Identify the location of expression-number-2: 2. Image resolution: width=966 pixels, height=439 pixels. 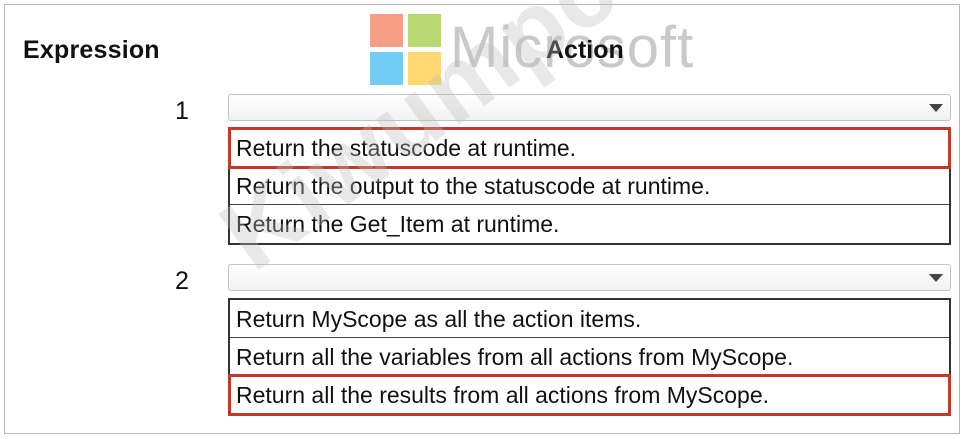
(182, 281).